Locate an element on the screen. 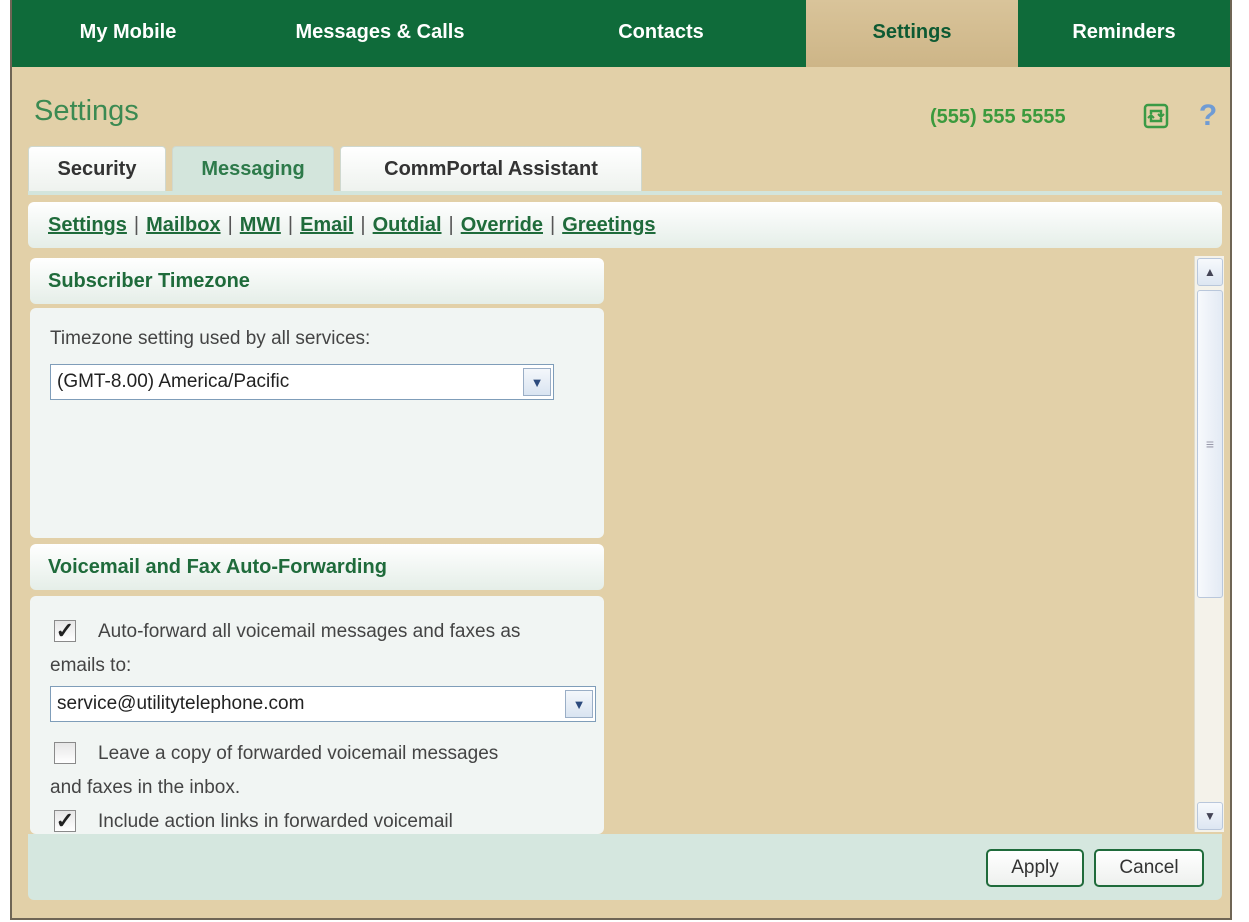 The image size is (1249, 922). scrollbar-thumb: ≡ is located at coordinates (1210, 444).